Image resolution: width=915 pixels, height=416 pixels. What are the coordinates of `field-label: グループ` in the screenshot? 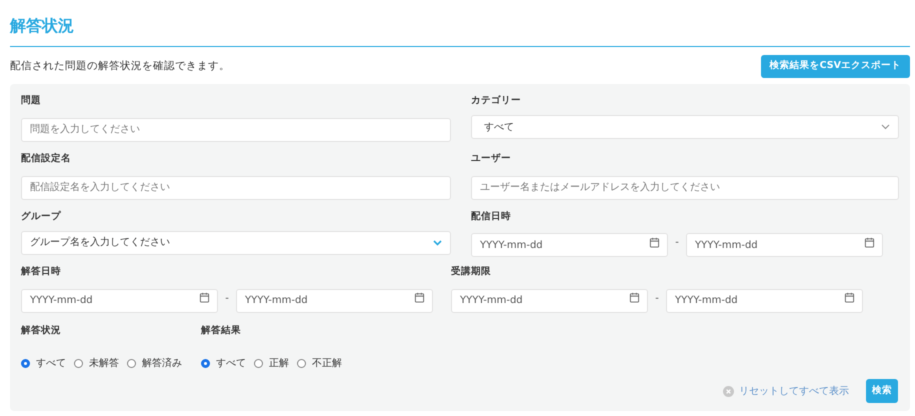 It's located at (41, 217).